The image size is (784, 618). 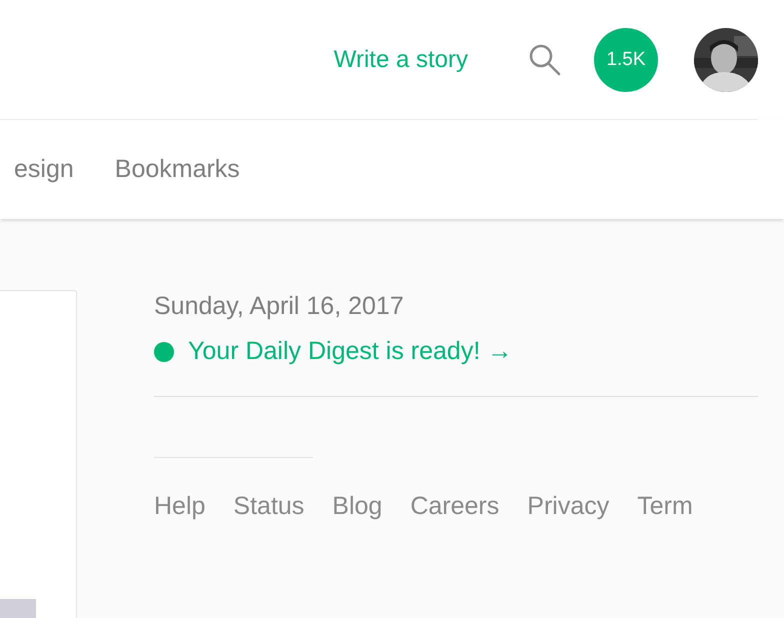 What do you see at coordinates (18, 608) in the screenshot?
I see `image-placeholder` at bounding box center [18, 608].